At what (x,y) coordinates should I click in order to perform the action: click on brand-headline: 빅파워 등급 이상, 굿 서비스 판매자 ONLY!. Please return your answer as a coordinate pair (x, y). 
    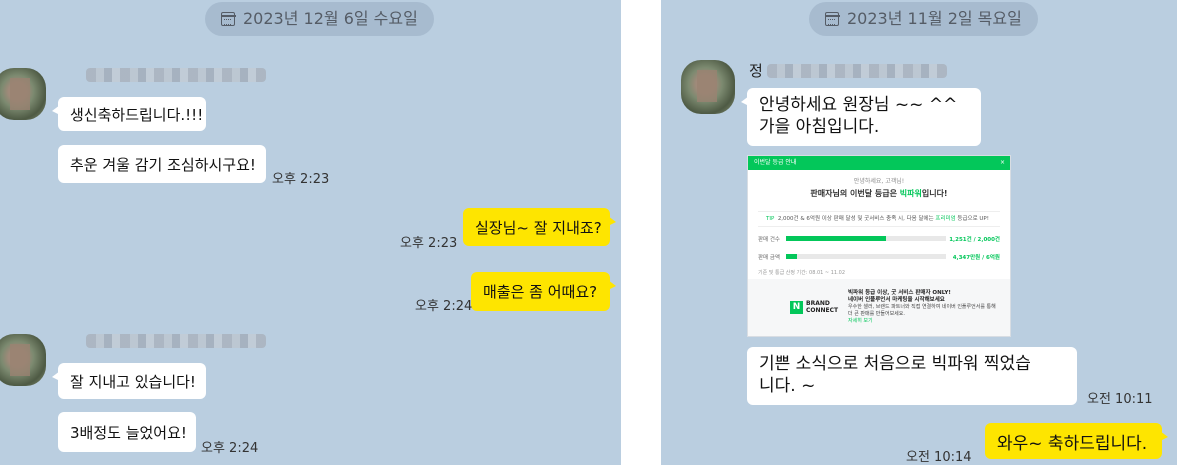
    Looking at the image, I should click on (899, 293).